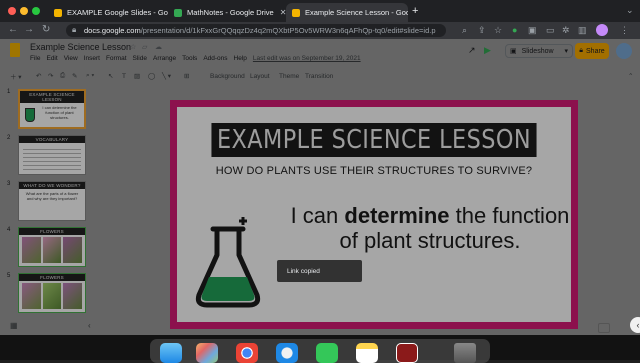  Describe the element at coordinates (482, 30) in the screenshot. I see `share-page-icon: ⇪` at that location.